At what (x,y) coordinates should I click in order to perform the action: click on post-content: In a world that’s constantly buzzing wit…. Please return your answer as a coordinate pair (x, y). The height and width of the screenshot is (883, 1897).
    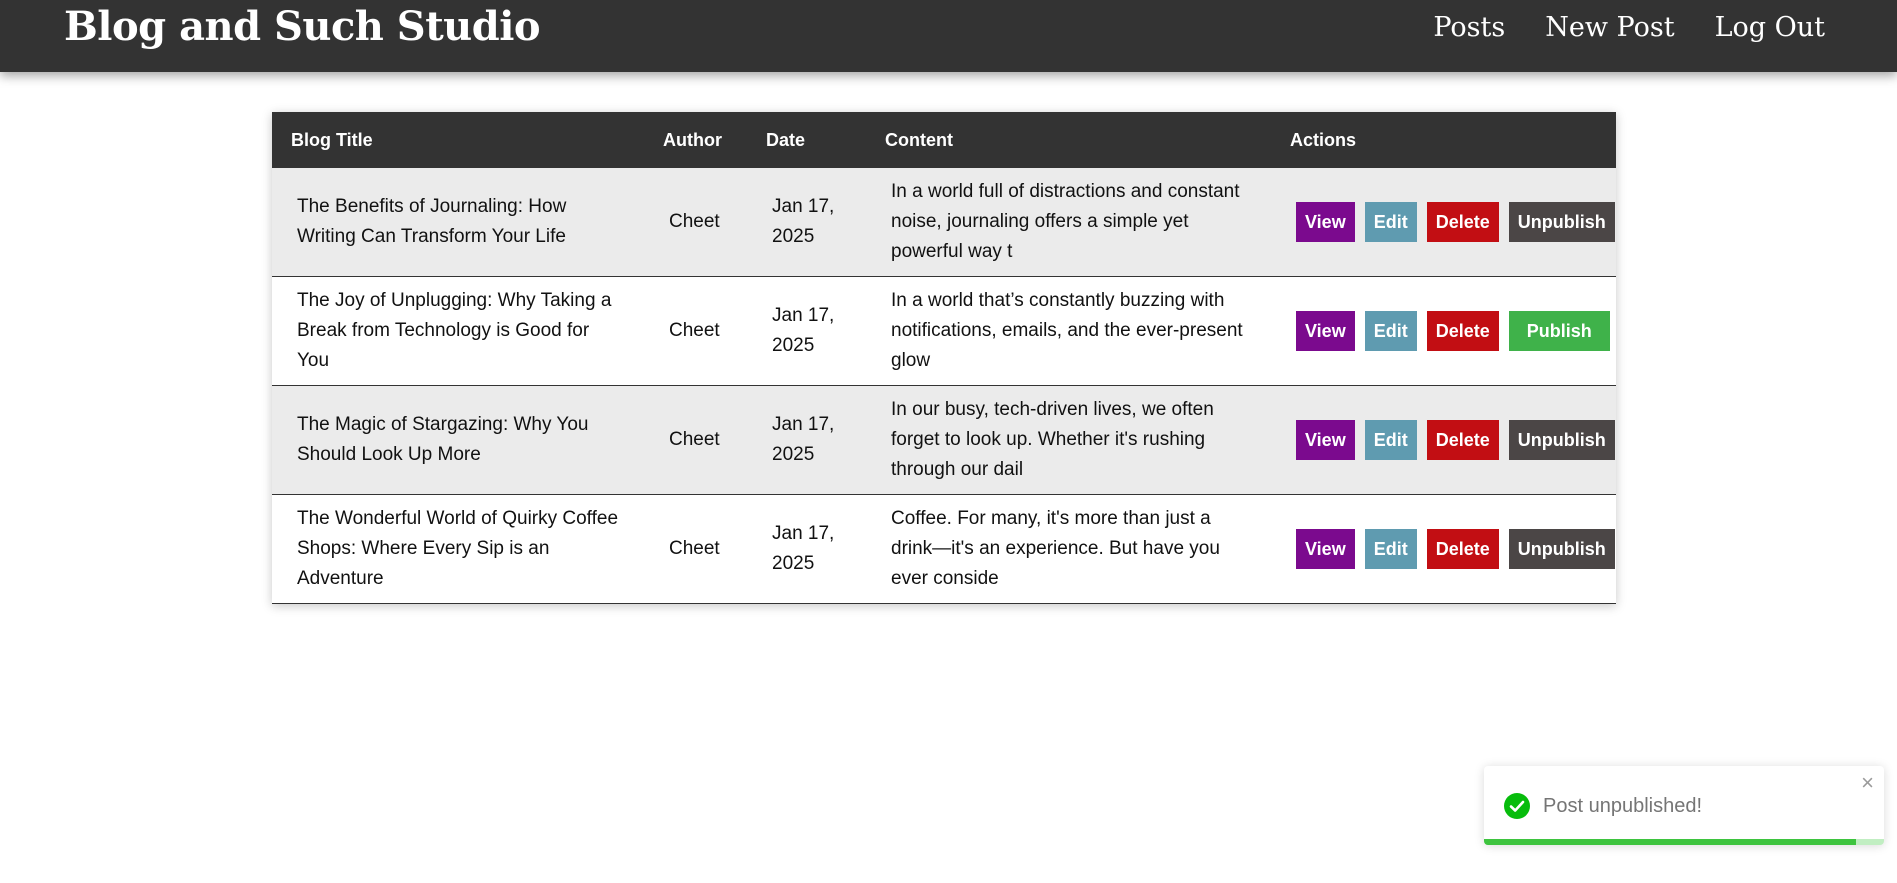
    Looking at the image, I should click on (1068, 331).